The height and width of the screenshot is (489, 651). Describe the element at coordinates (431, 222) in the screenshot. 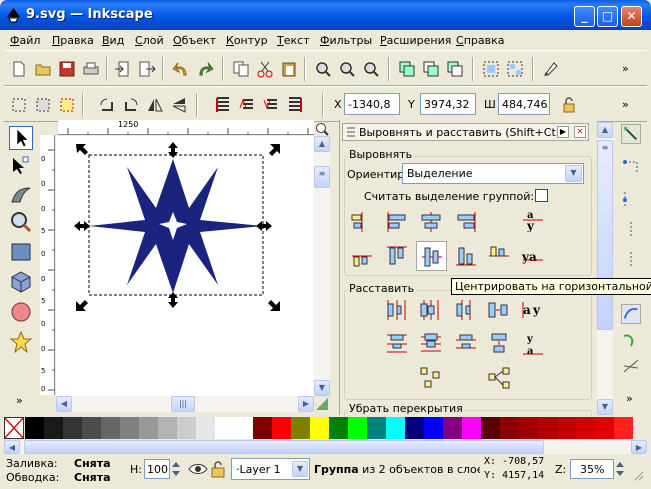

I see `align-center-vertical-icon` at that location.